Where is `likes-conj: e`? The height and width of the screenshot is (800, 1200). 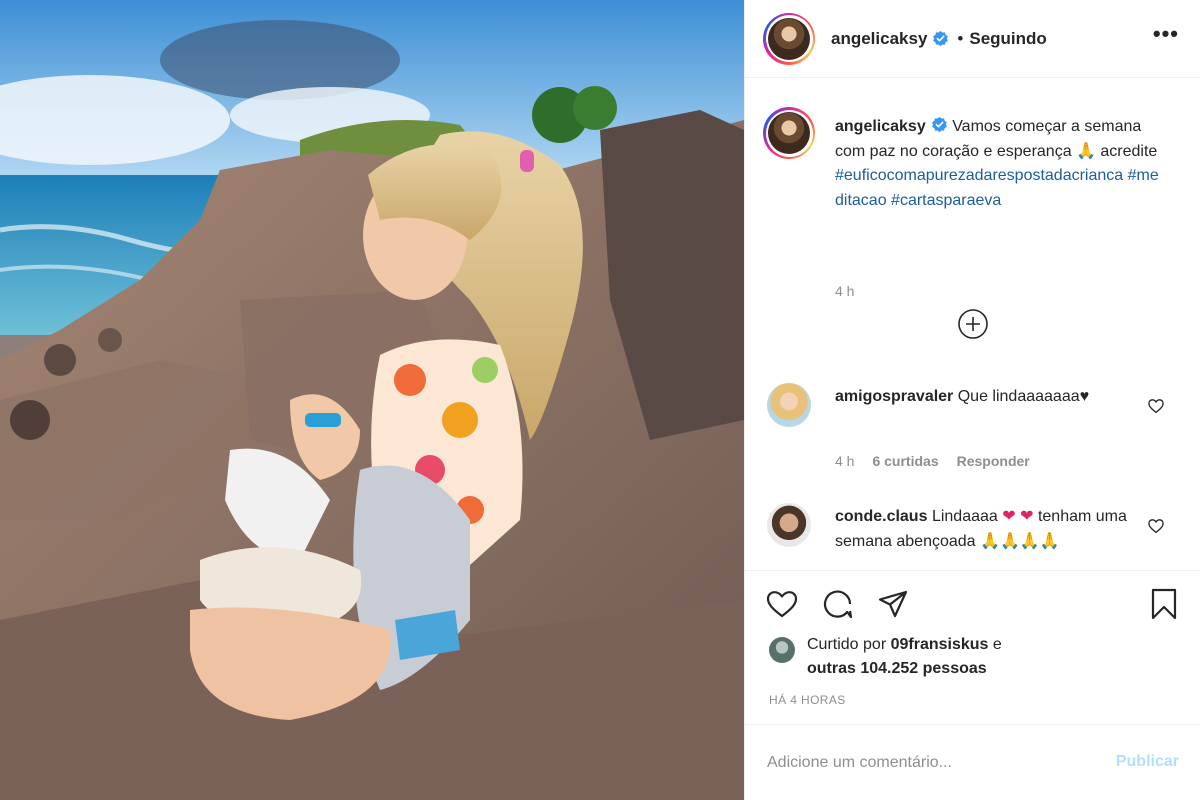
likes-conj: e is located at coordinates (997, 644).